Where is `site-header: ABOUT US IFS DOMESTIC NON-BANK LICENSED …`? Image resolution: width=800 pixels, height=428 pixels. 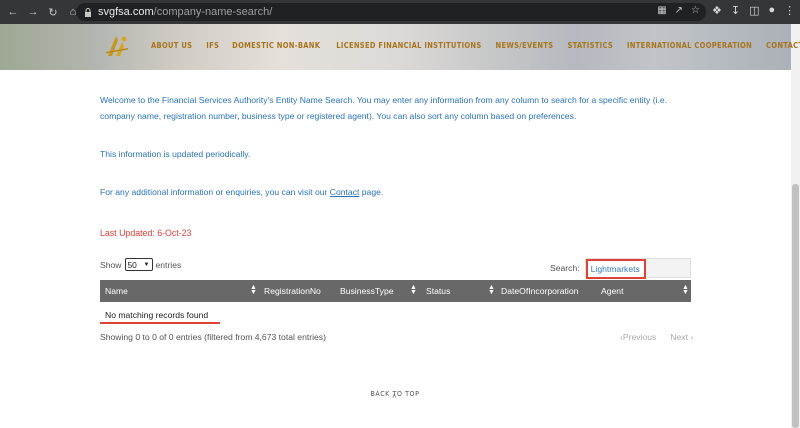
site-header: ABOUT US IFS DOMESTIC NON-BANK LICENSED … is located at coordinates (400, 47).